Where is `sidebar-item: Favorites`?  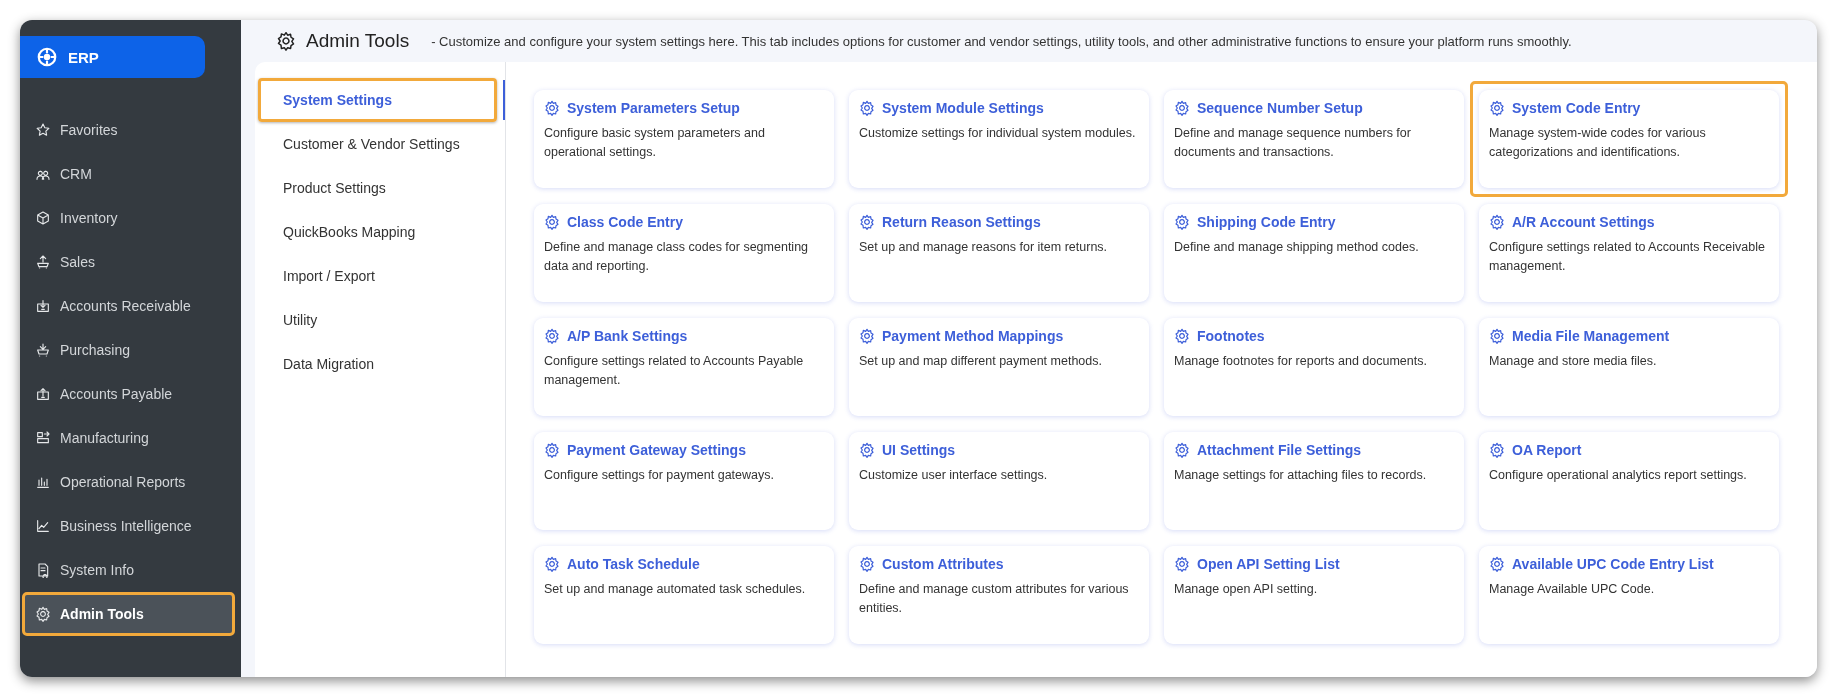
sidebar-item: Favorites is located at coordinates (128, 130).